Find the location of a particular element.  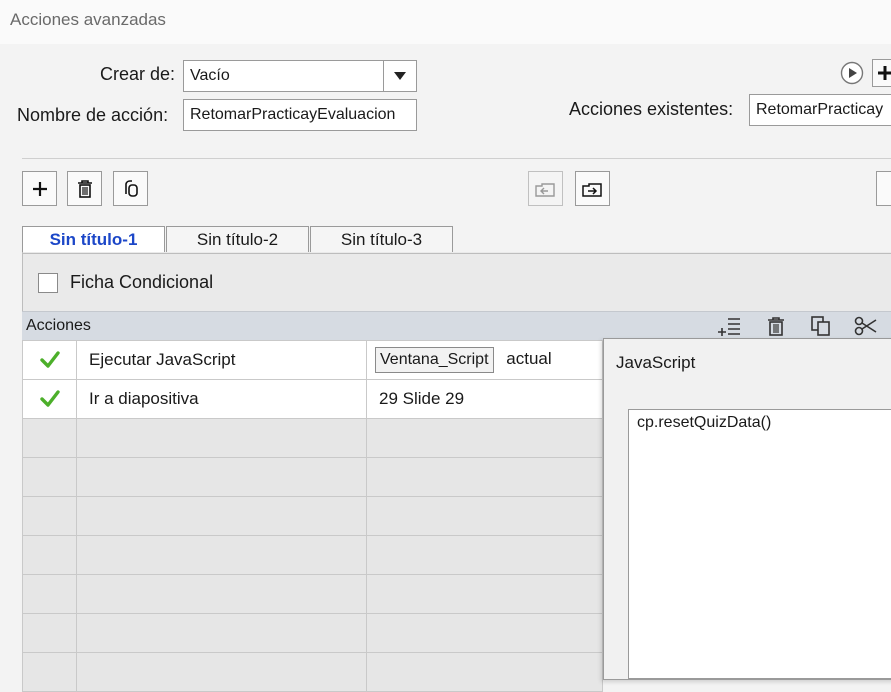

conditional-checkbox is located at coordinates (48, 283).